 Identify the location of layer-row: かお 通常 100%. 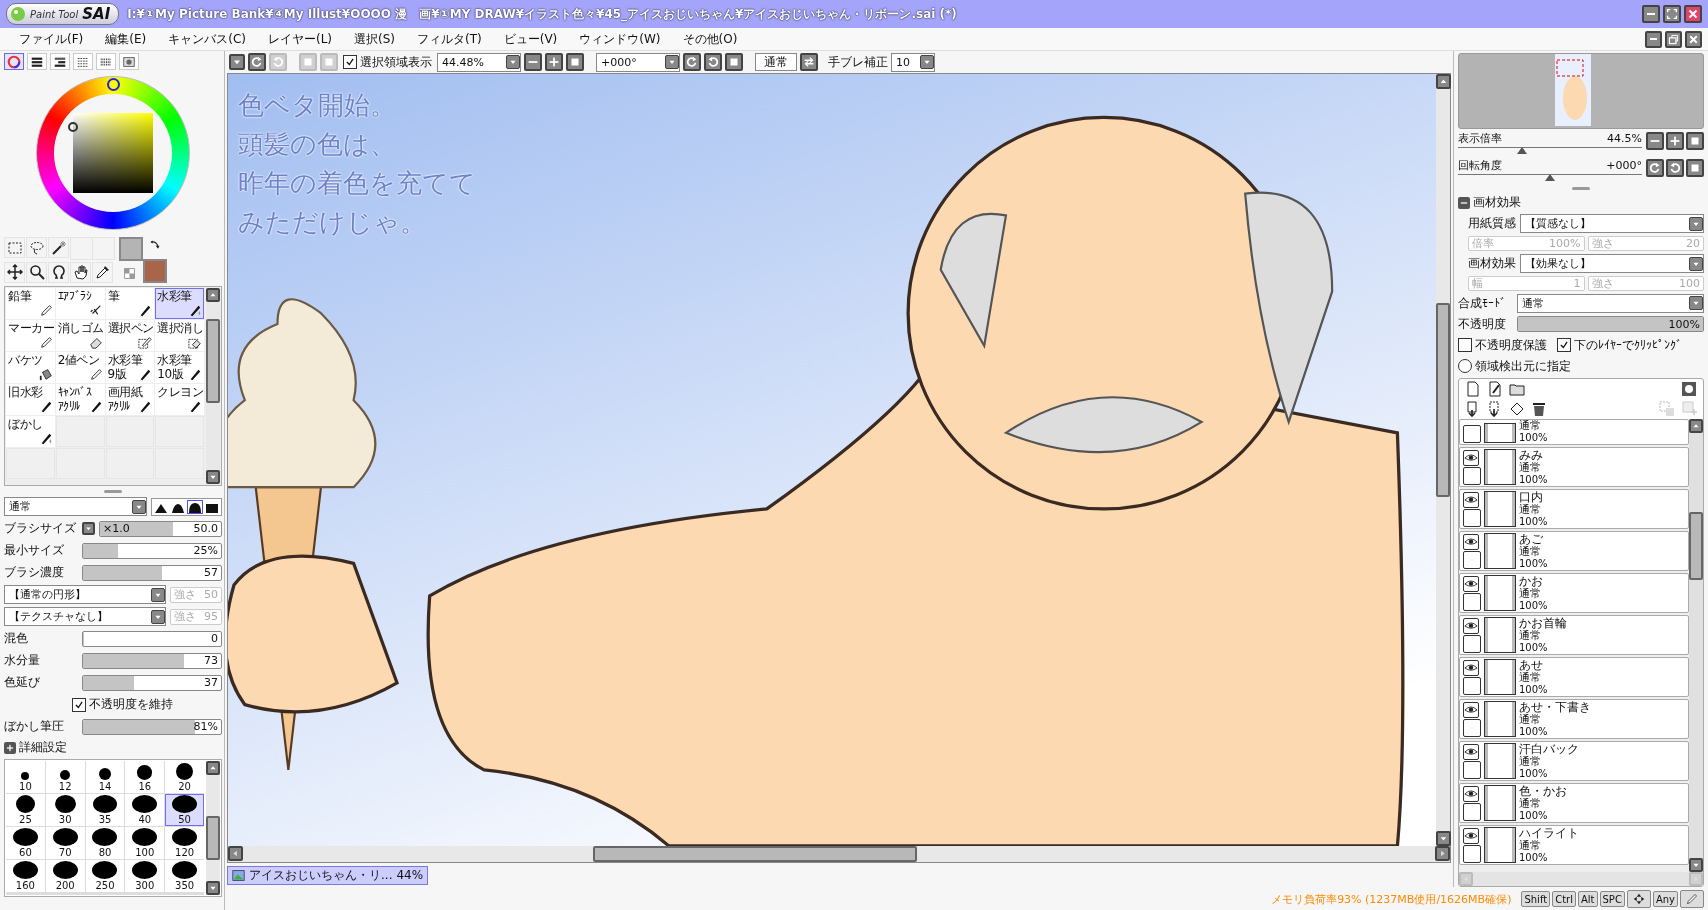
(1574, 593).